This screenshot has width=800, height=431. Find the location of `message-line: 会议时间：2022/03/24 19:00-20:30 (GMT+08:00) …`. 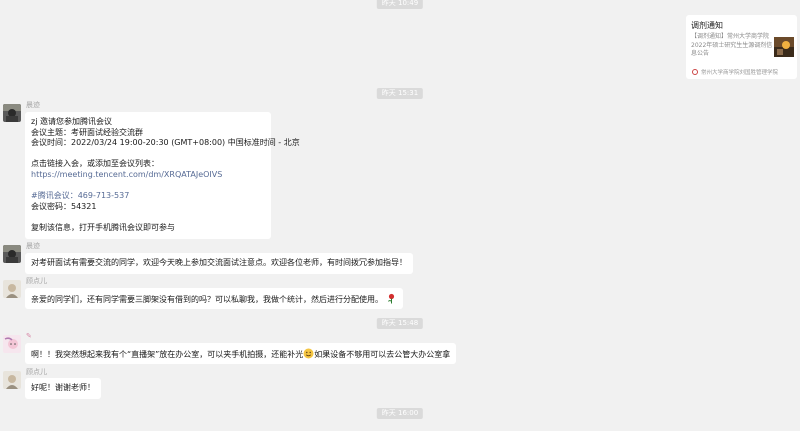

message-line: 会议时间：2022/03/24 19:00-20:30 (GMT+08:00) … is located at coordinates (165, 143).